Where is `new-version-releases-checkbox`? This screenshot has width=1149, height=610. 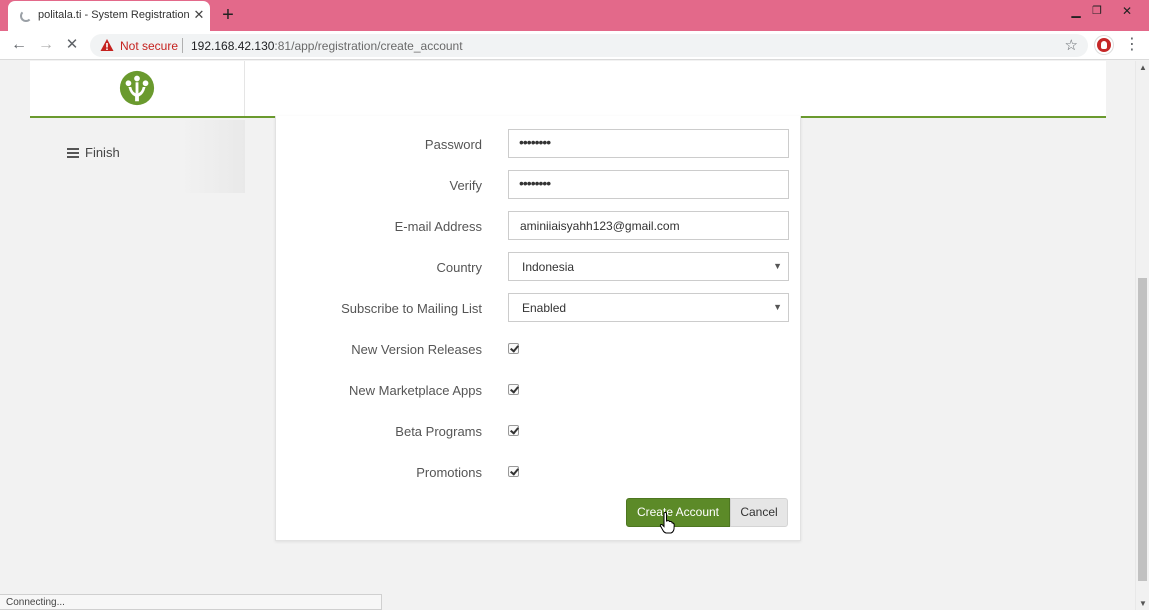 new-version-releases-checkbox is located at coordinates (513, 348).